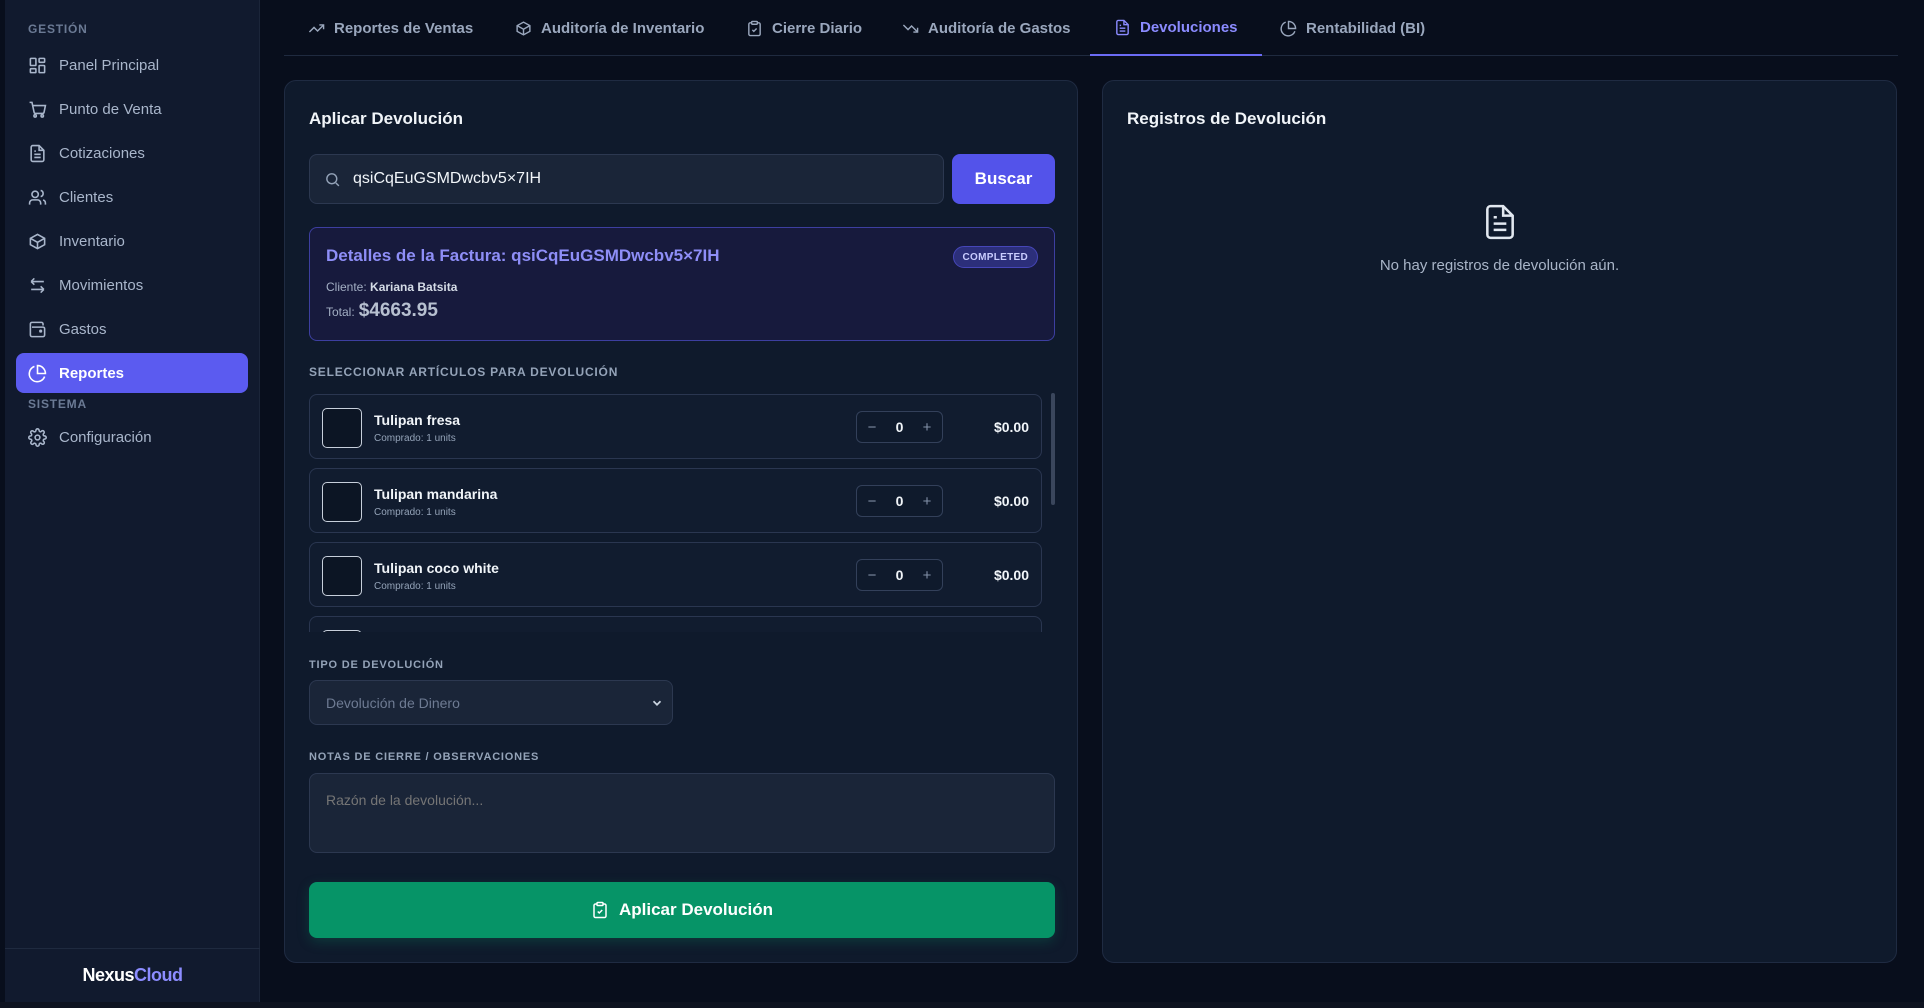 The width and height of the screenshot is (1924, 1008). Describe the element at coordinates (657, 703) in the screenshot. I see `chevron-down-icon` at that location.